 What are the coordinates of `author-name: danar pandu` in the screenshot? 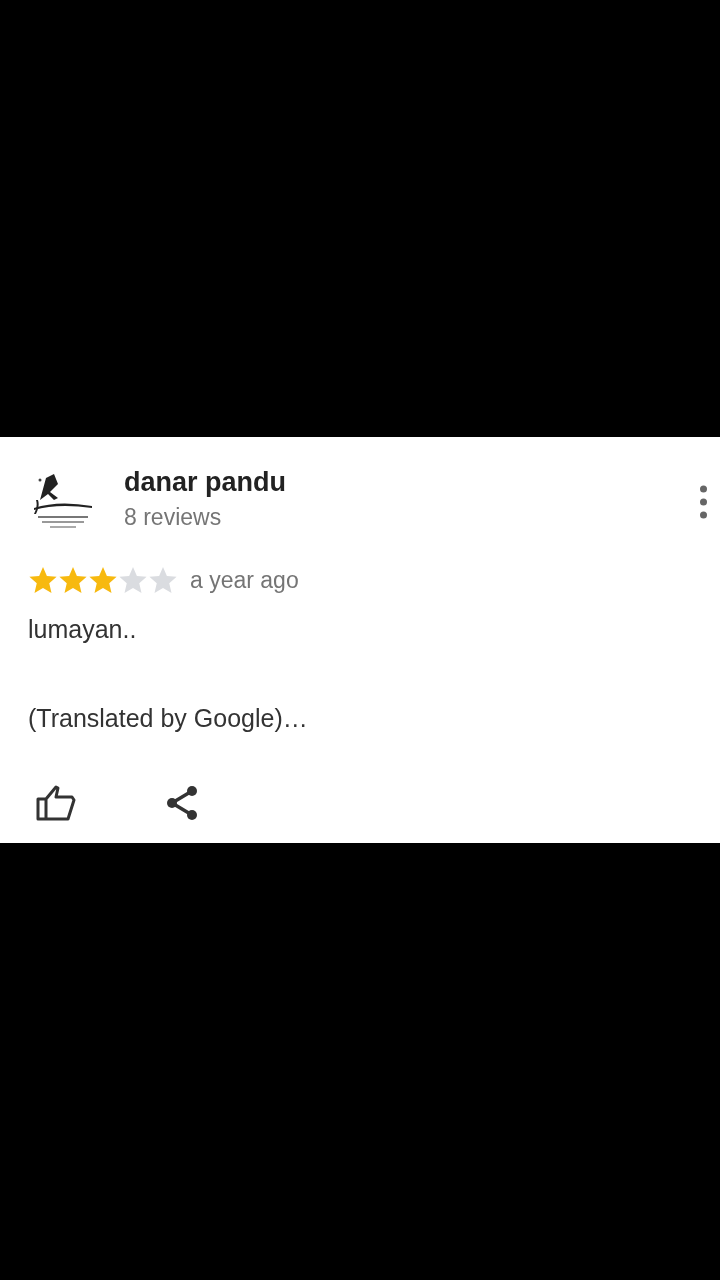 It's located at (411, 482).